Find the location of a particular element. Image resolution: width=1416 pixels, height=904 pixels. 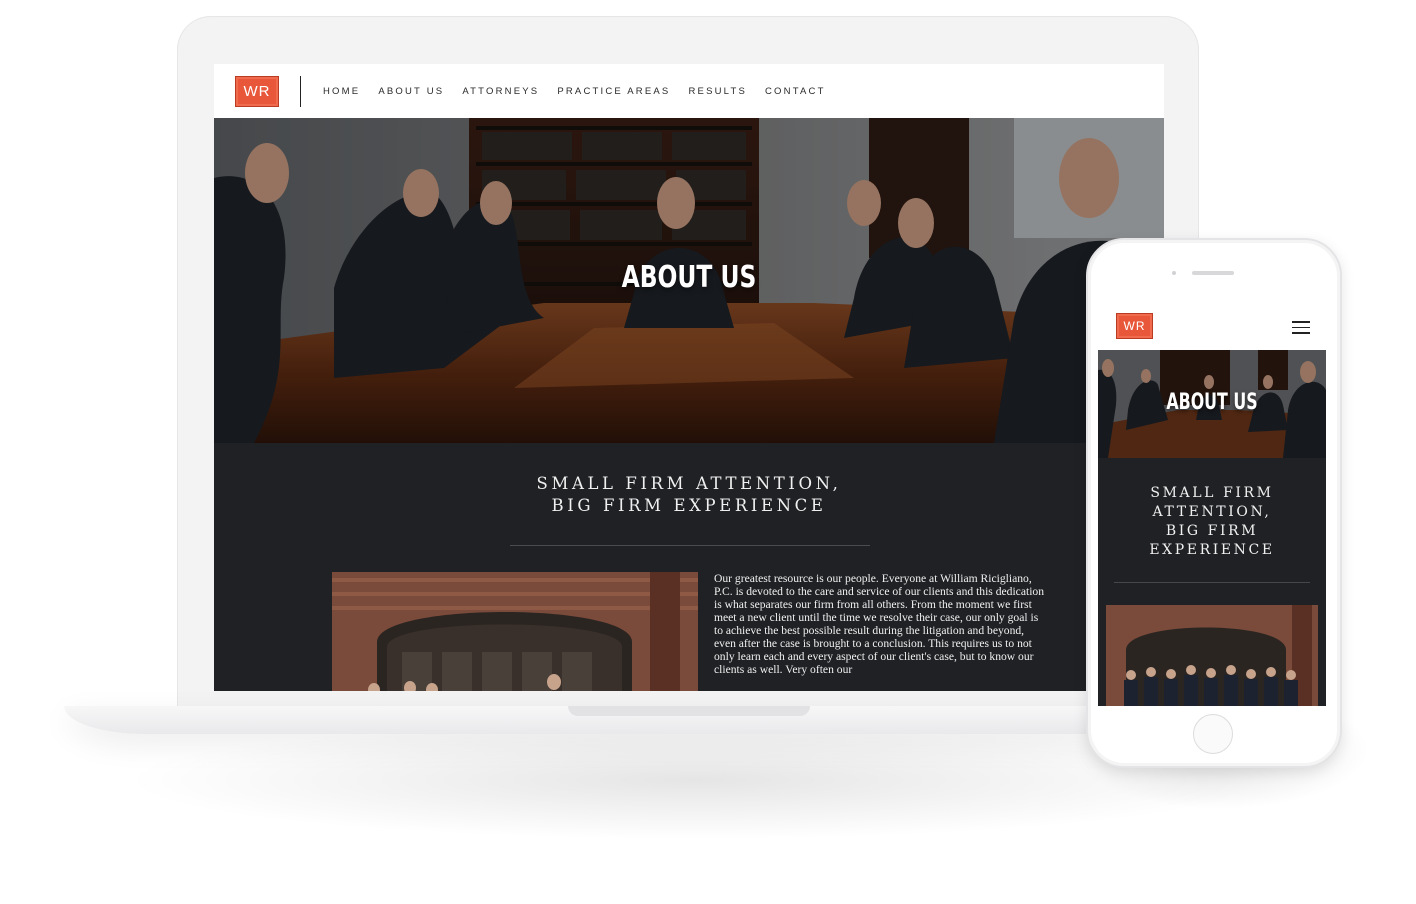

nav-item-about-us: ABOUT US is located at coordinates (411, 91).